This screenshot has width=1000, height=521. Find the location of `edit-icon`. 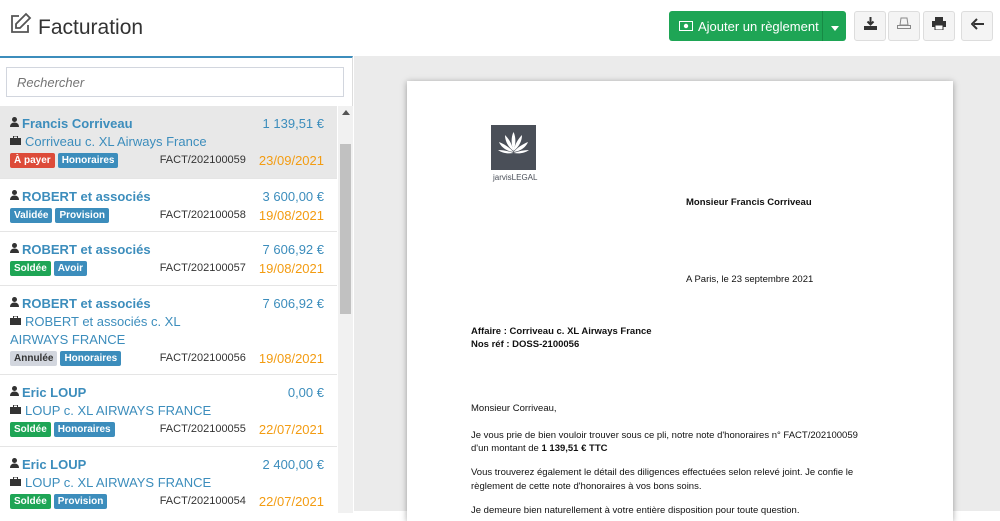

edit-icon is located at coordinates (20, 26).